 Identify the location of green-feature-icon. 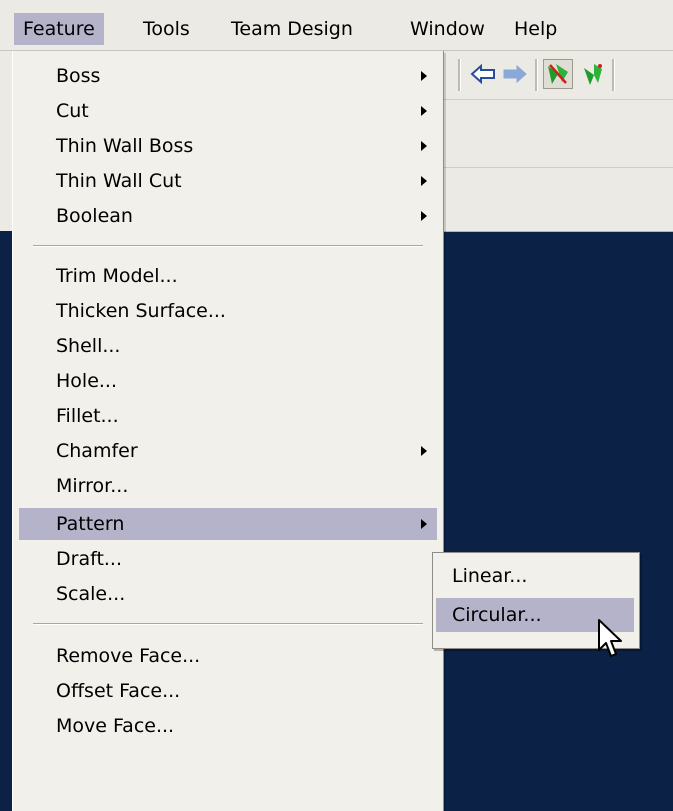
(593, 74).